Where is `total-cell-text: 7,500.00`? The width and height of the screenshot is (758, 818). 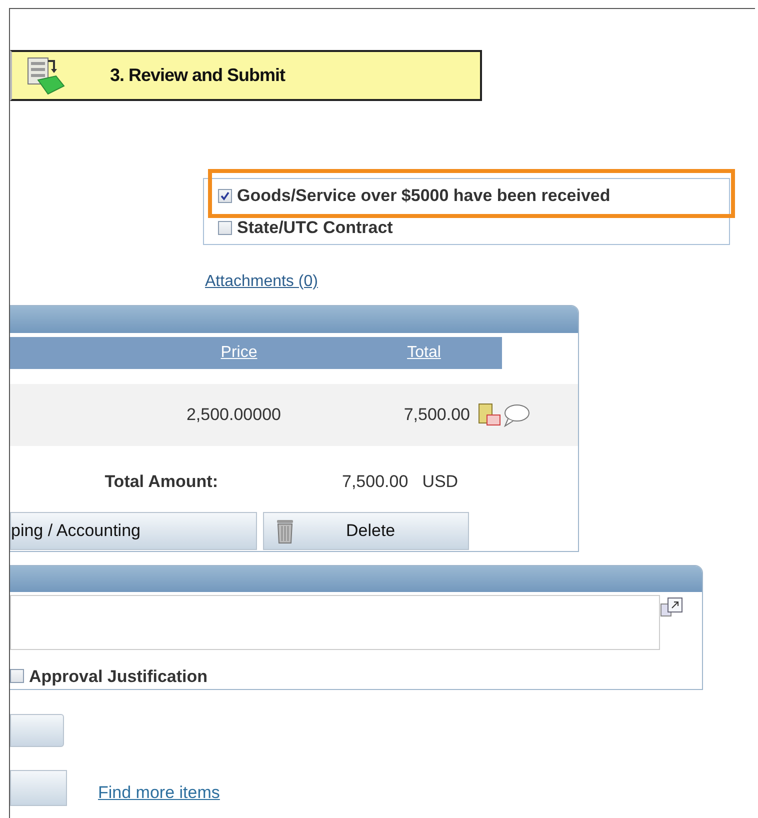 total-cell-text: 7,500.00 is located at coordinates (436, 415).